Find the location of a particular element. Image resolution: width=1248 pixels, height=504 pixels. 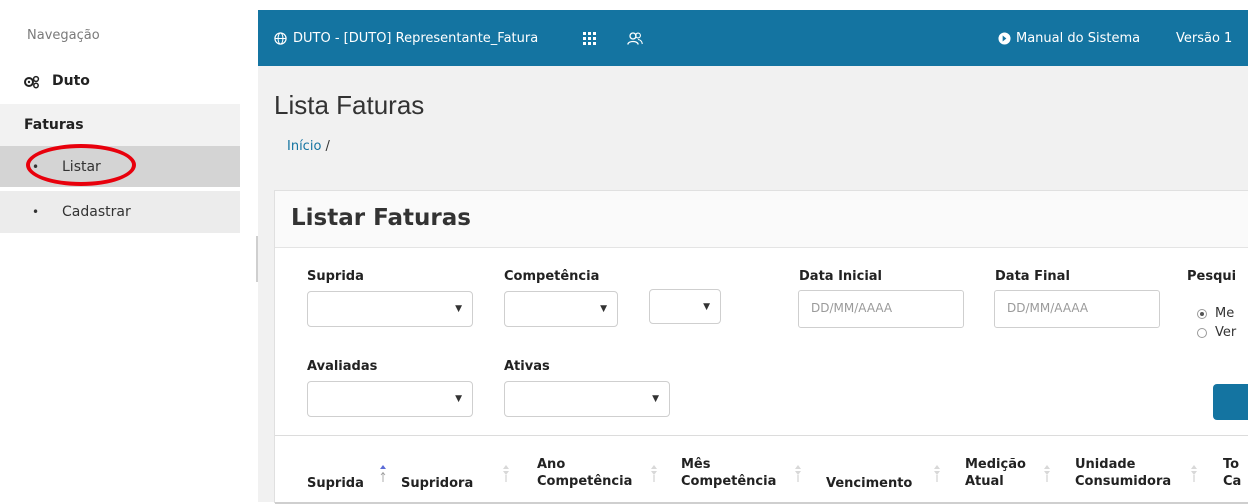

globe-icon is located at coordinates (280, 38).